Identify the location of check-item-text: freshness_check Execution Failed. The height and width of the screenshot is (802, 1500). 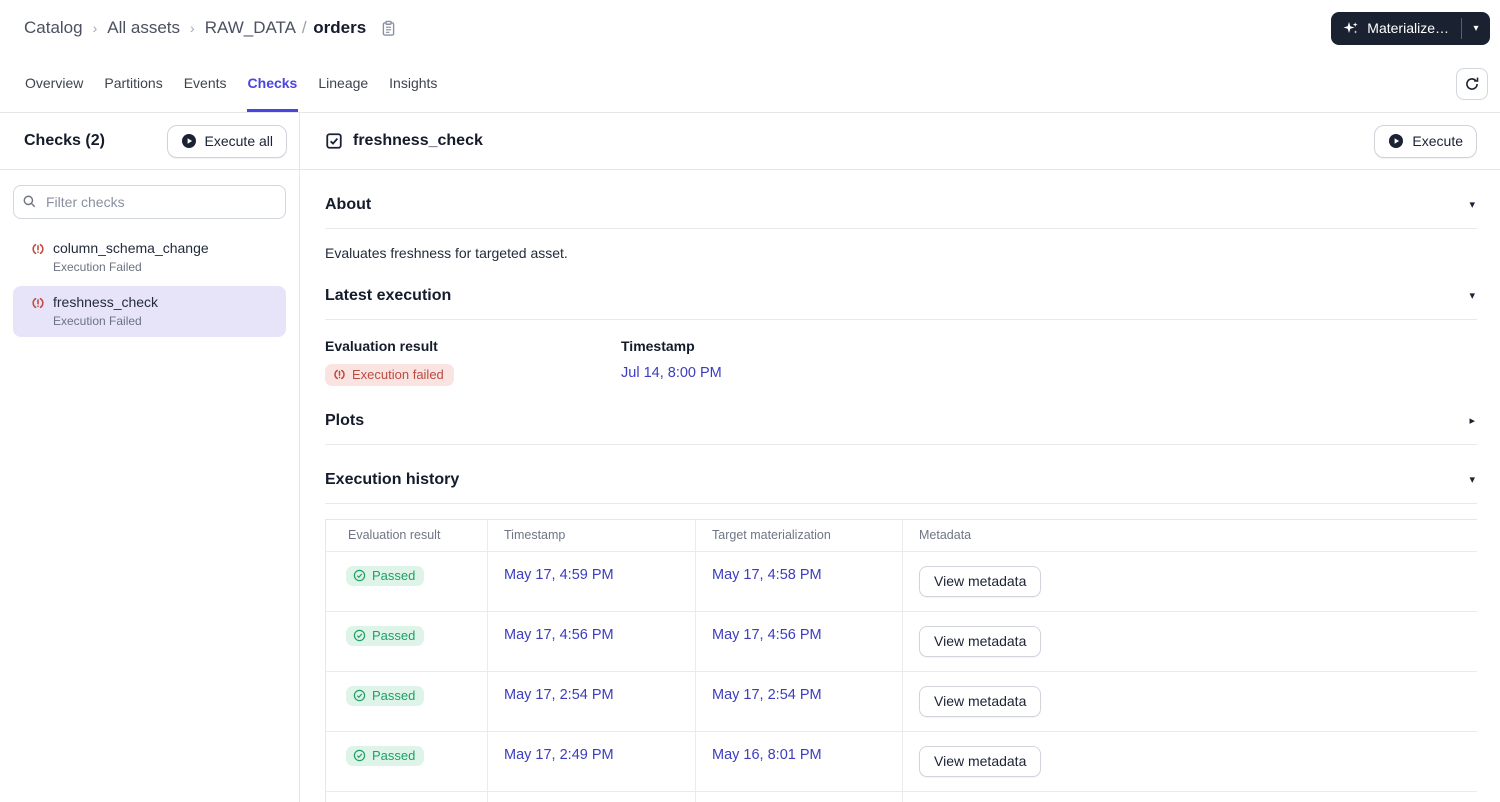
(105, 311).